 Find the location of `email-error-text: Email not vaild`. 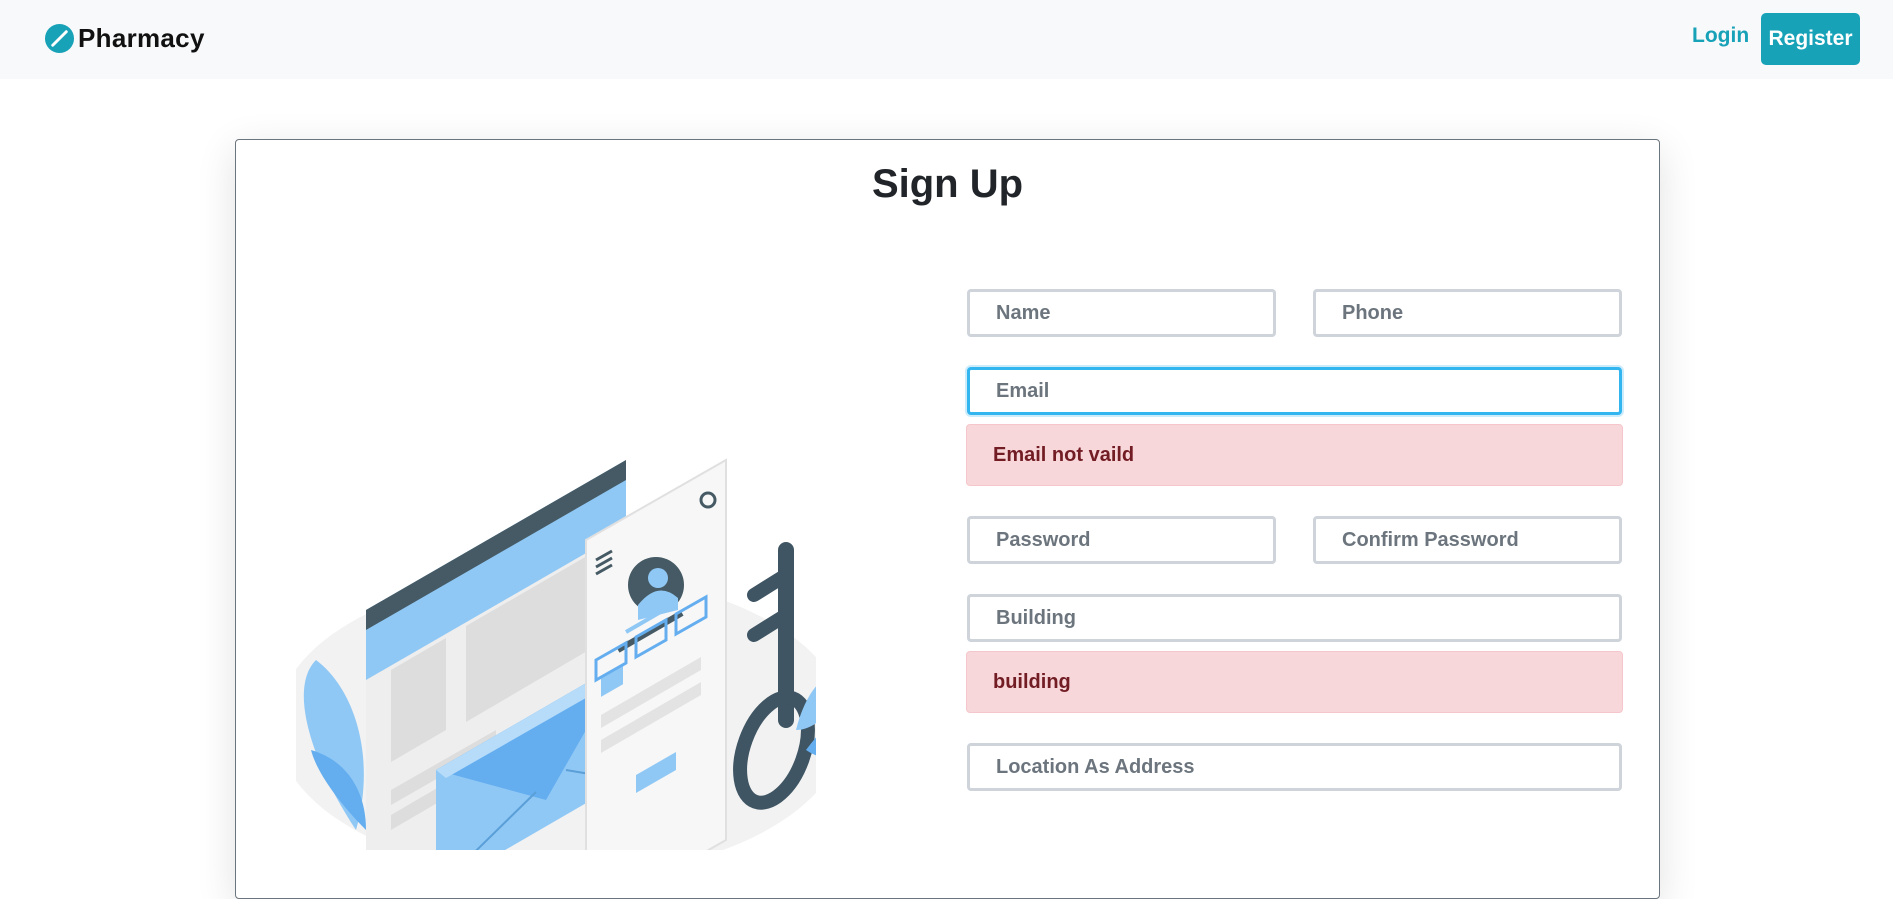

email-error-text: Email not vaild is located at coordinates (1064, 454).